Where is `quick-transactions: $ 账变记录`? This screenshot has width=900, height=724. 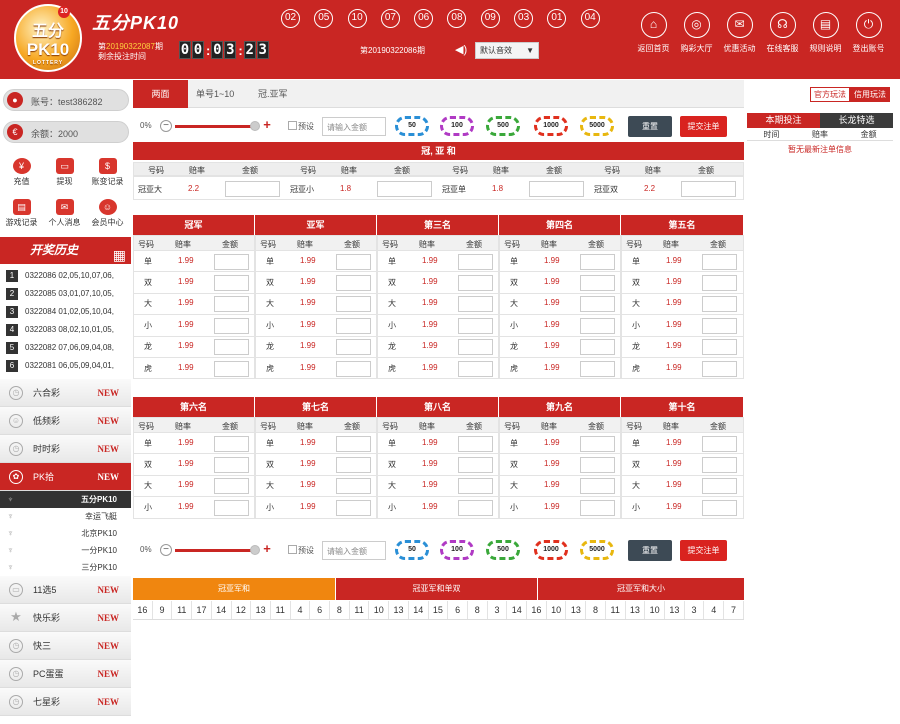
quick-transactions: $ 账变记录 is located at coordinates (107, 174).